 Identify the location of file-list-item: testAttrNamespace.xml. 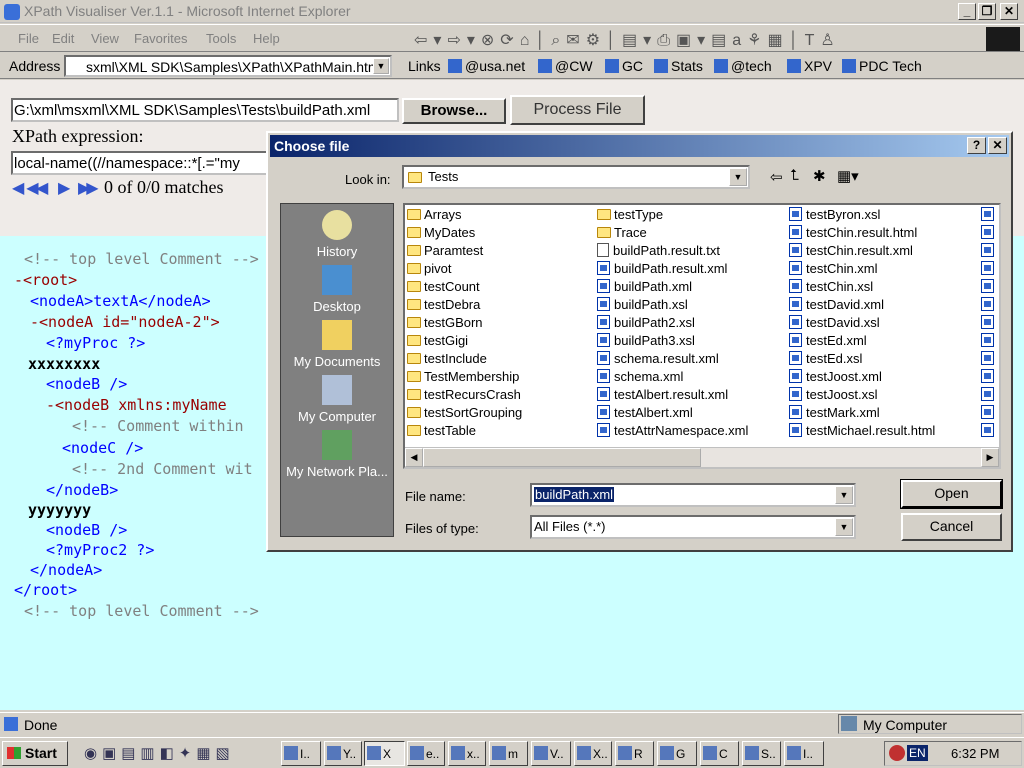
(672, 432).